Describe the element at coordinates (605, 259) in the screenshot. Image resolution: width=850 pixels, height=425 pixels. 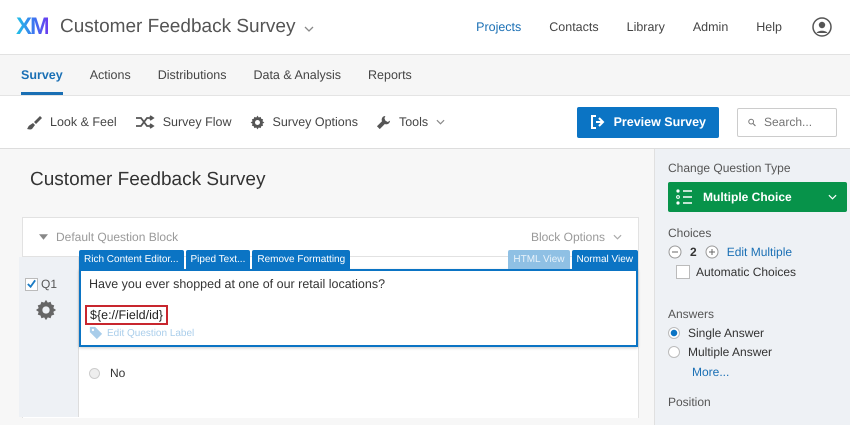
I see `view-tab: Normal View` at that location.